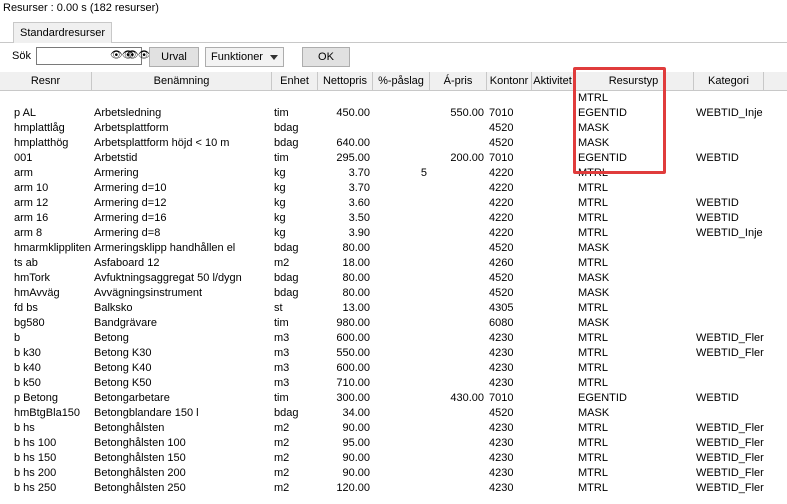 The height and width of the screenshot is (504, 787). What do you see at coordinates (356, 413) in the screenshot?
I see `cell-nettopris: 34.00` at bounding box center [356, 413].